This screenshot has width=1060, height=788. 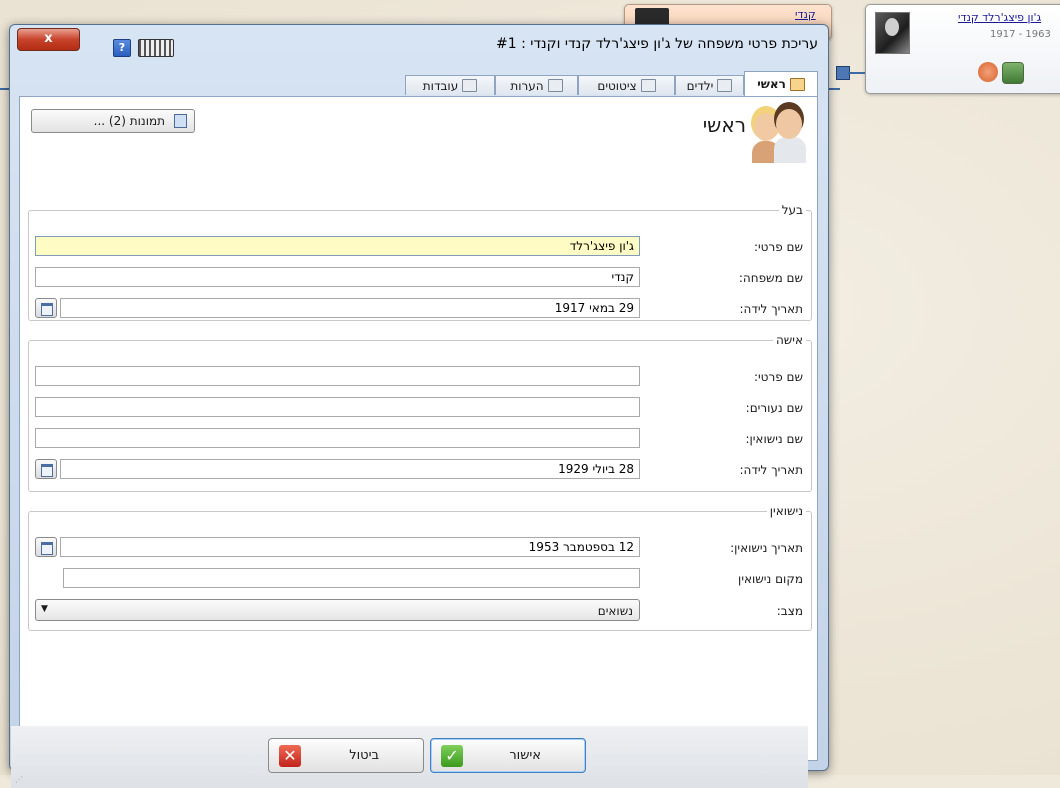 I want to click on close-button: x, so click(x=48, y=39).